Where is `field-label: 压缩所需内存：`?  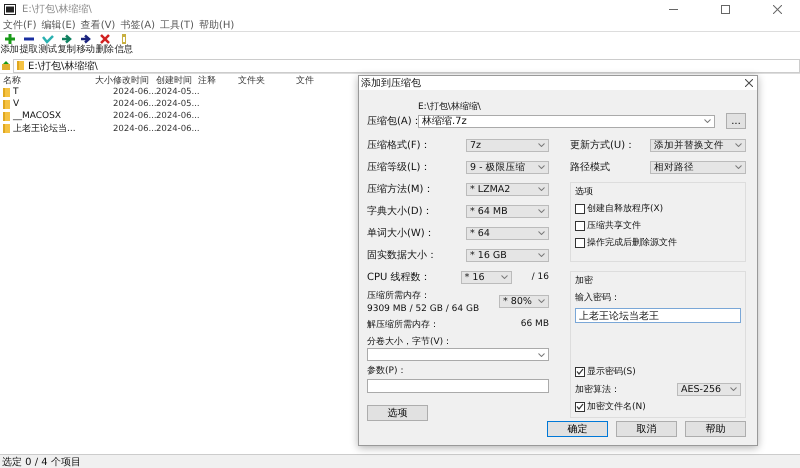 field-label: 压缩所需内存： is located at coordinates (399, 296).